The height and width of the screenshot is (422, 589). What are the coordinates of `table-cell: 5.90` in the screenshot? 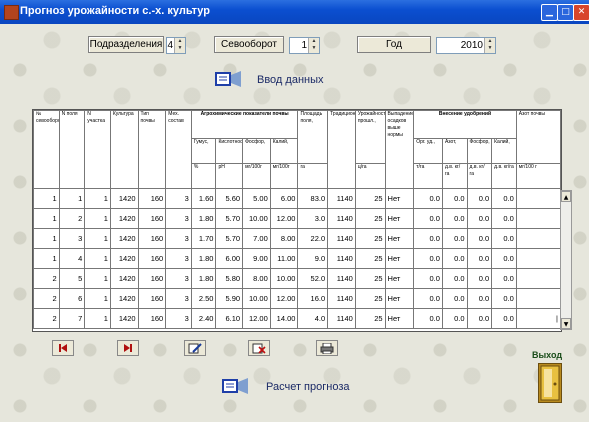 It's located at (229, 298).